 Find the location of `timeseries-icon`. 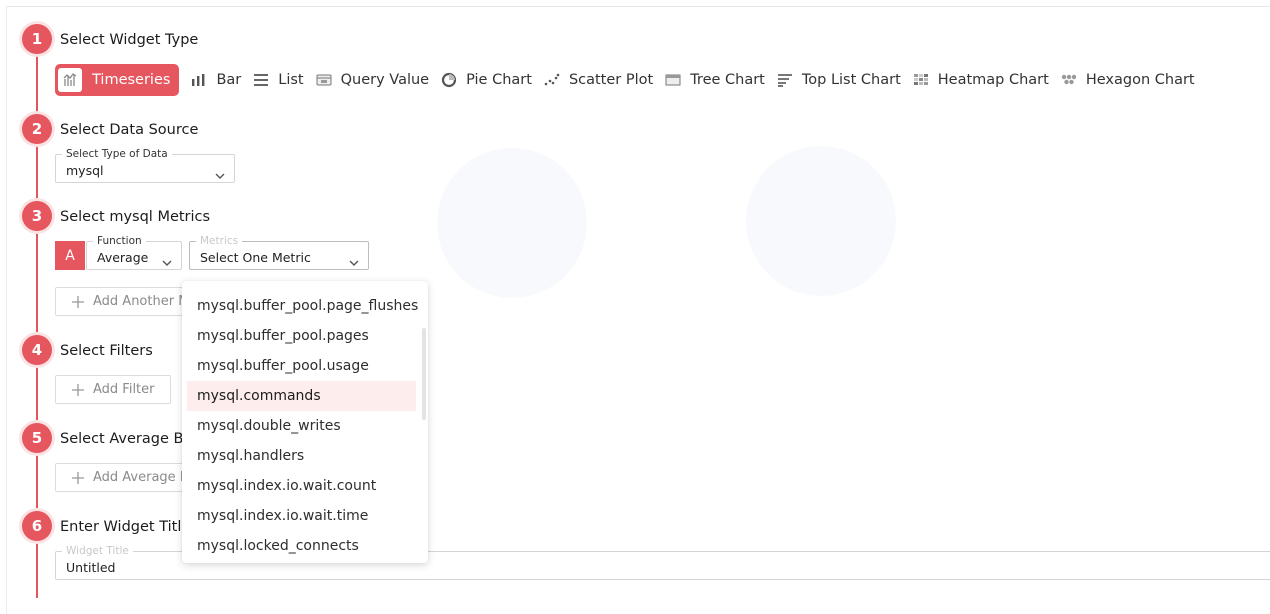

timeseries-icon is located at coordinates (70, 80).